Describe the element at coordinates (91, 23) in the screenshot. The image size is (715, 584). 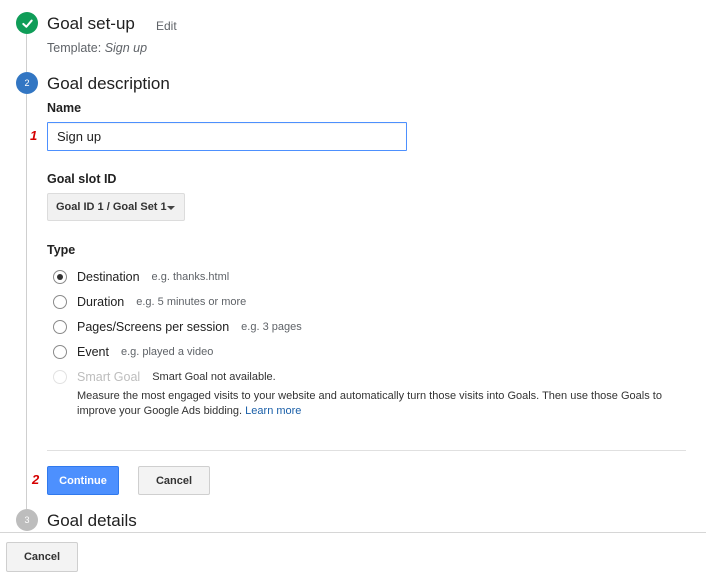
I see `step-title-goal-setup: Goal set-up` at that location.